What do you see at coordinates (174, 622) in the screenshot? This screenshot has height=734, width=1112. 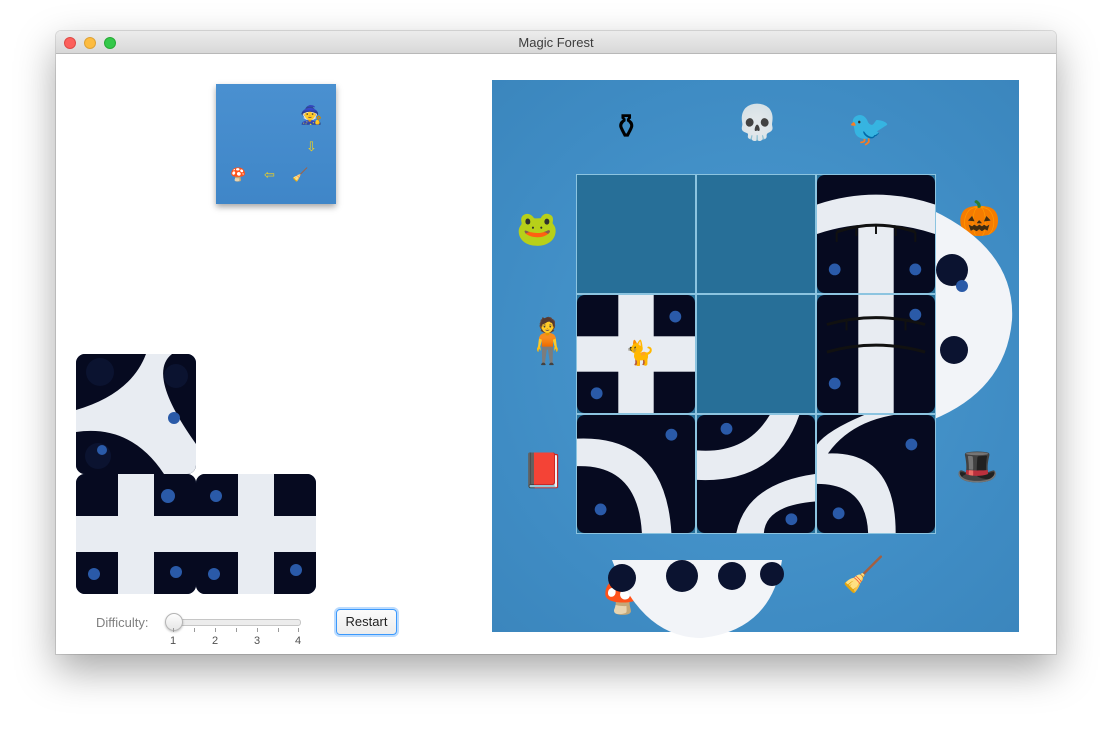 I see `difficulty-slider-knob` at bounding box center [174, 622].